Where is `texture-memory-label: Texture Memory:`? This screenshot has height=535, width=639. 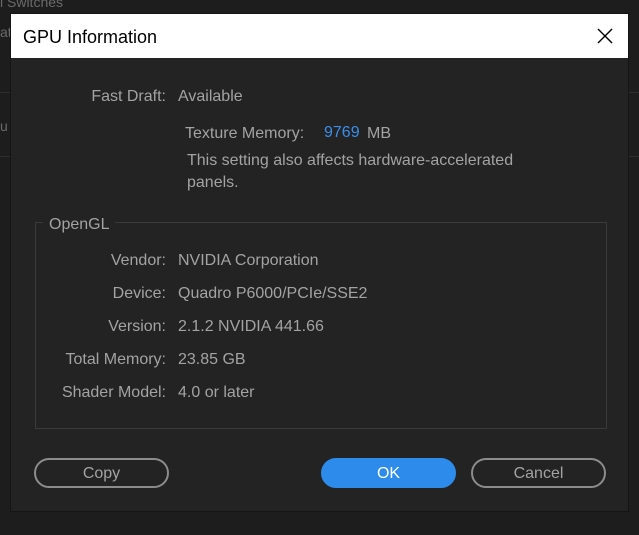 texture-memory-label: Texture Memory: is located at coordinates (245, 133).